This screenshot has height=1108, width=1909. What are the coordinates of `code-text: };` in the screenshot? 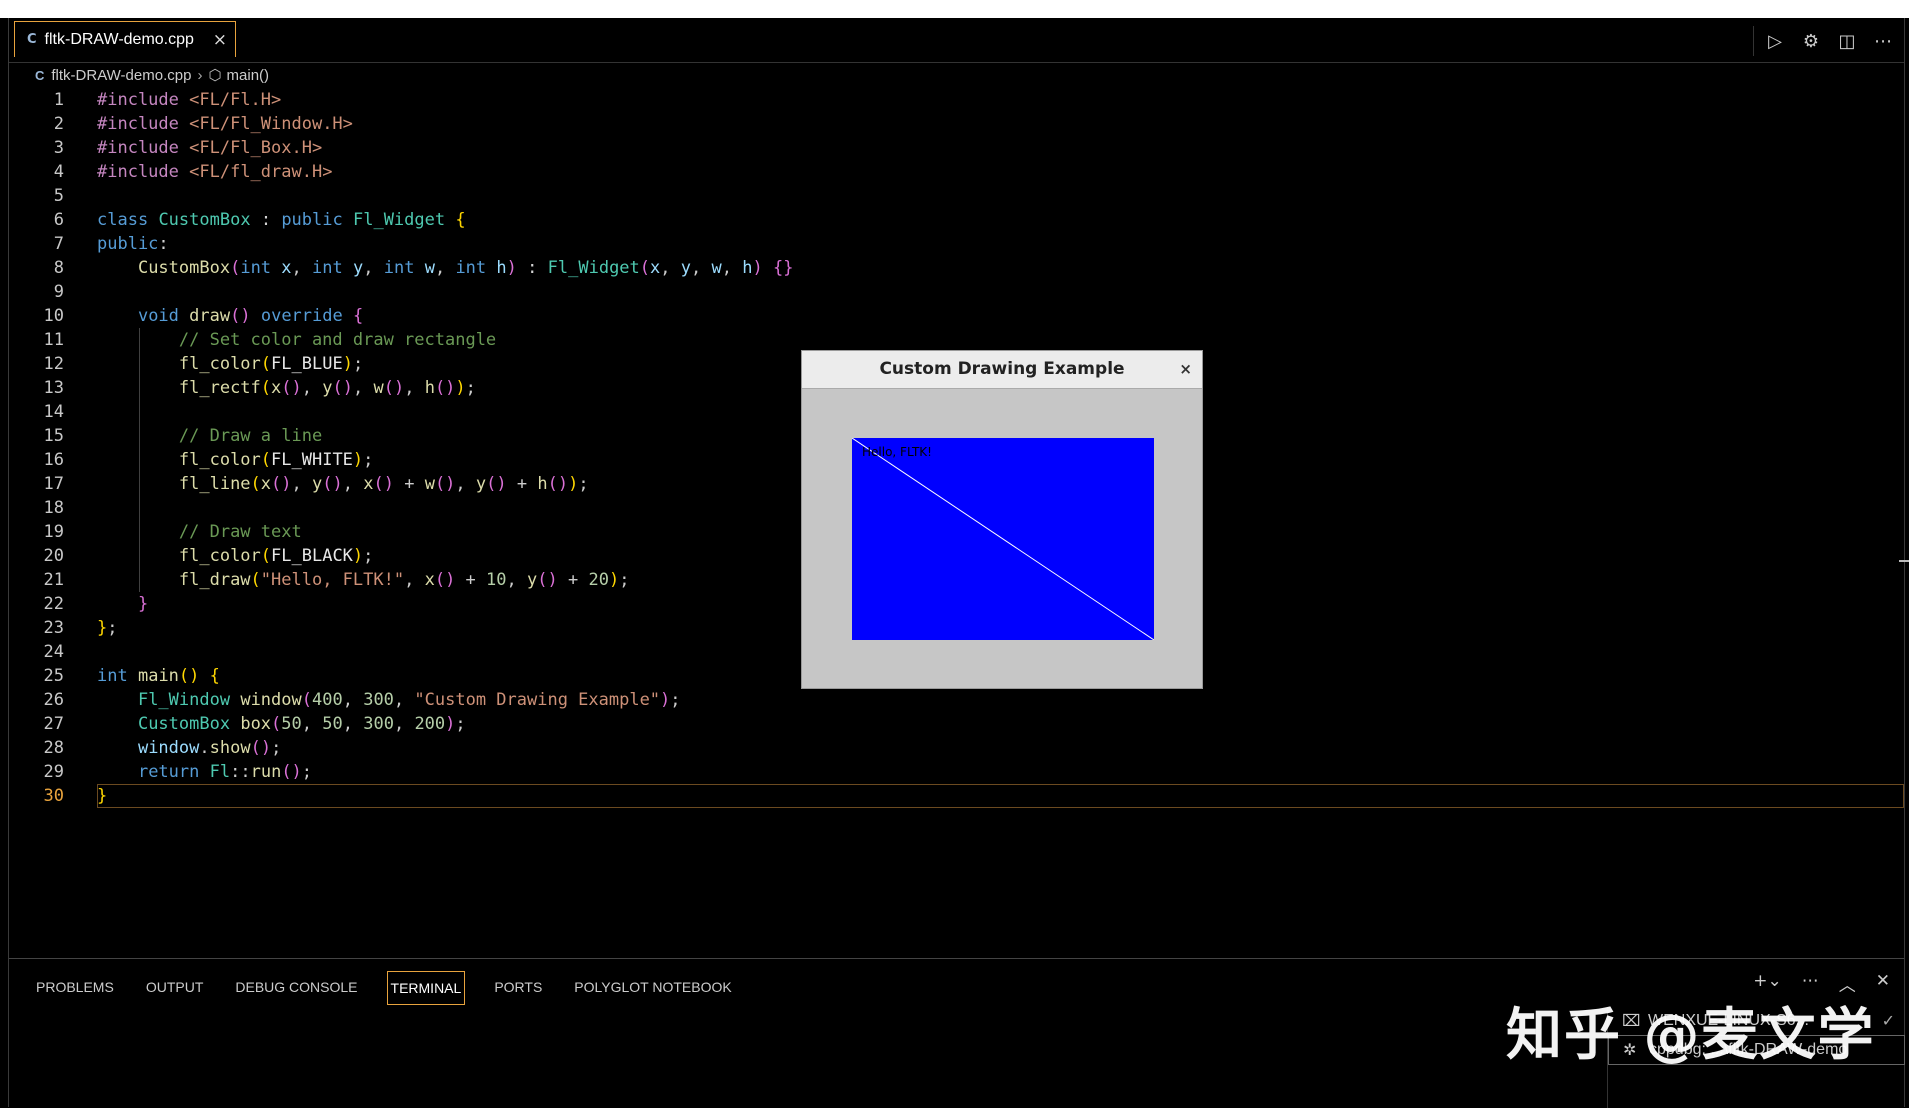 It's located at (107, 628).